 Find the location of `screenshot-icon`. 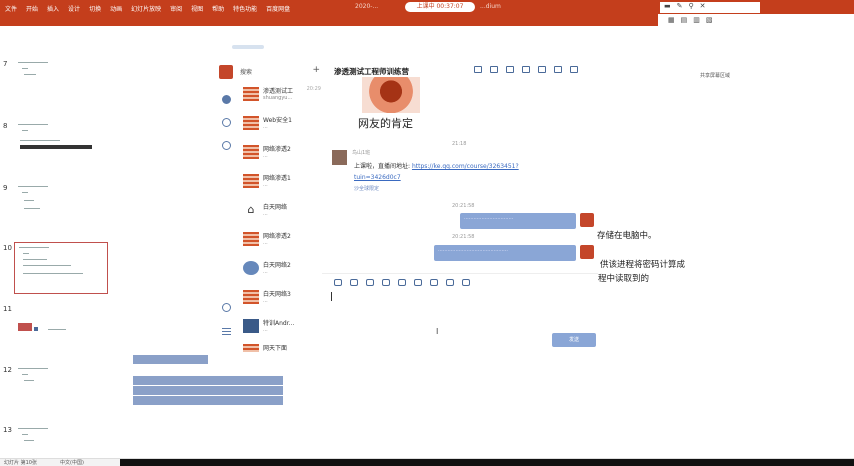

screenshot-icon is located at coordinates (418, 282).